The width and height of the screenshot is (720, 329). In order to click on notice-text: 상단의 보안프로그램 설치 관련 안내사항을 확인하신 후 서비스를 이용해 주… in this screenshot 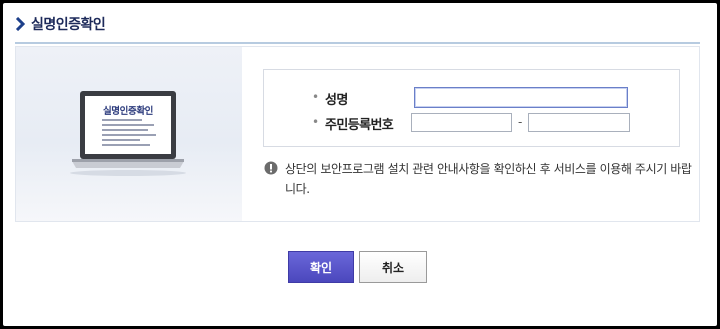, I will do `click(488, 179)`.